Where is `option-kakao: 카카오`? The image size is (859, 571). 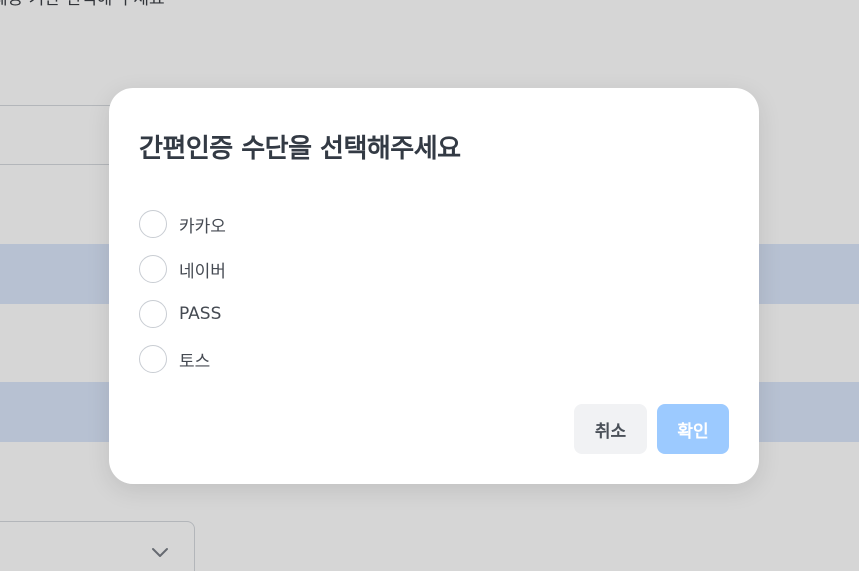
option-kakao: 카카오 is located at coordinates (182, 224).